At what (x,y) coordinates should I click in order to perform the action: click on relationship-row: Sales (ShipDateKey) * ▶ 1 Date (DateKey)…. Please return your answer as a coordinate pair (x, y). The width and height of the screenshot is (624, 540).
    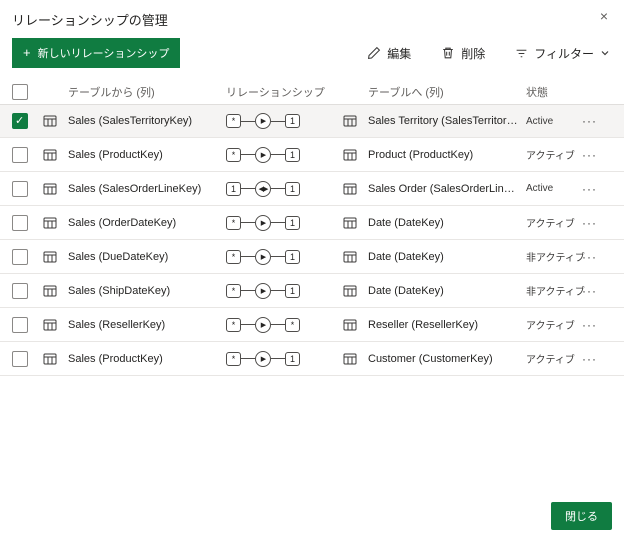
    Looking at the image, I should click on (312, 291).